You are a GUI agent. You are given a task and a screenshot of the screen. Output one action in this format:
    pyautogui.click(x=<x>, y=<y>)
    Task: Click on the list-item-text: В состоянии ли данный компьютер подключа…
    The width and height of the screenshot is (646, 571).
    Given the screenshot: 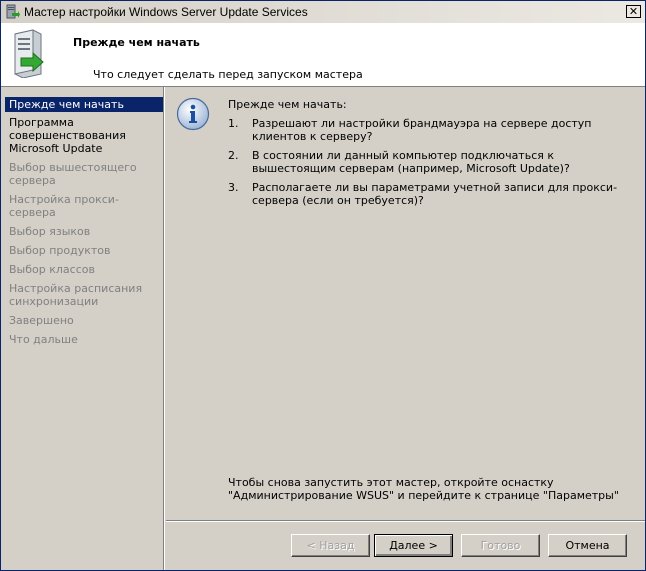 What is the action you would take?
    pyautogui.click(x=411, y=162)
    